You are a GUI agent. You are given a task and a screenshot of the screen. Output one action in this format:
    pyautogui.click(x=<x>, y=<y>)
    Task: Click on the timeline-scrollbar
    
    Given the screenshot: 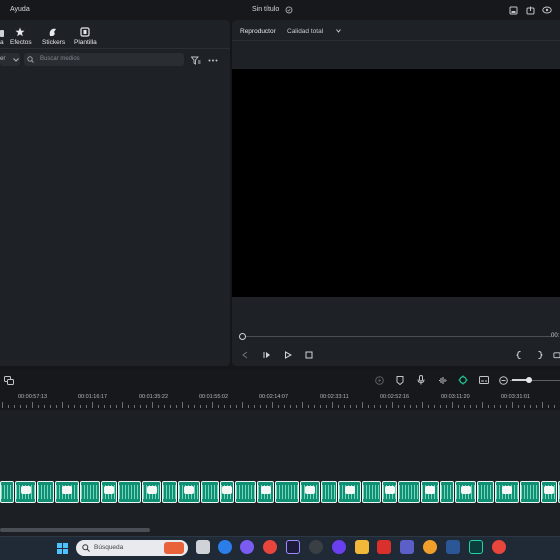 What is the action you would take?
    pyautogui.click(x=75, y=530)
    